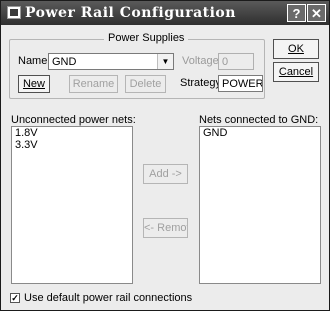 This screenshot has height=311, width=330. What do you see at coordinates (64, 62) in the screenshot?
I see `name-select-value: GND` at bounding box center [64, 62].